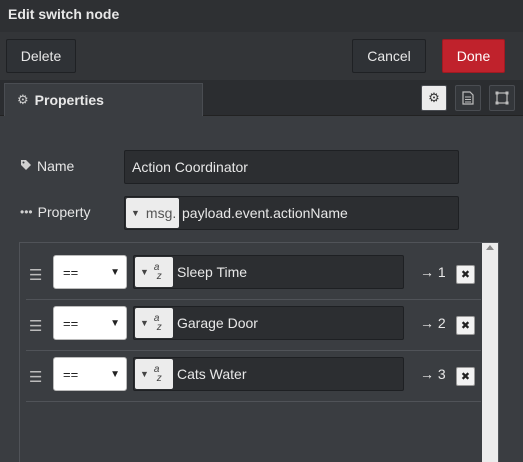 This screenshot has width=523, height=462. I want to click on property-label-text: Property, so click(64, 212).